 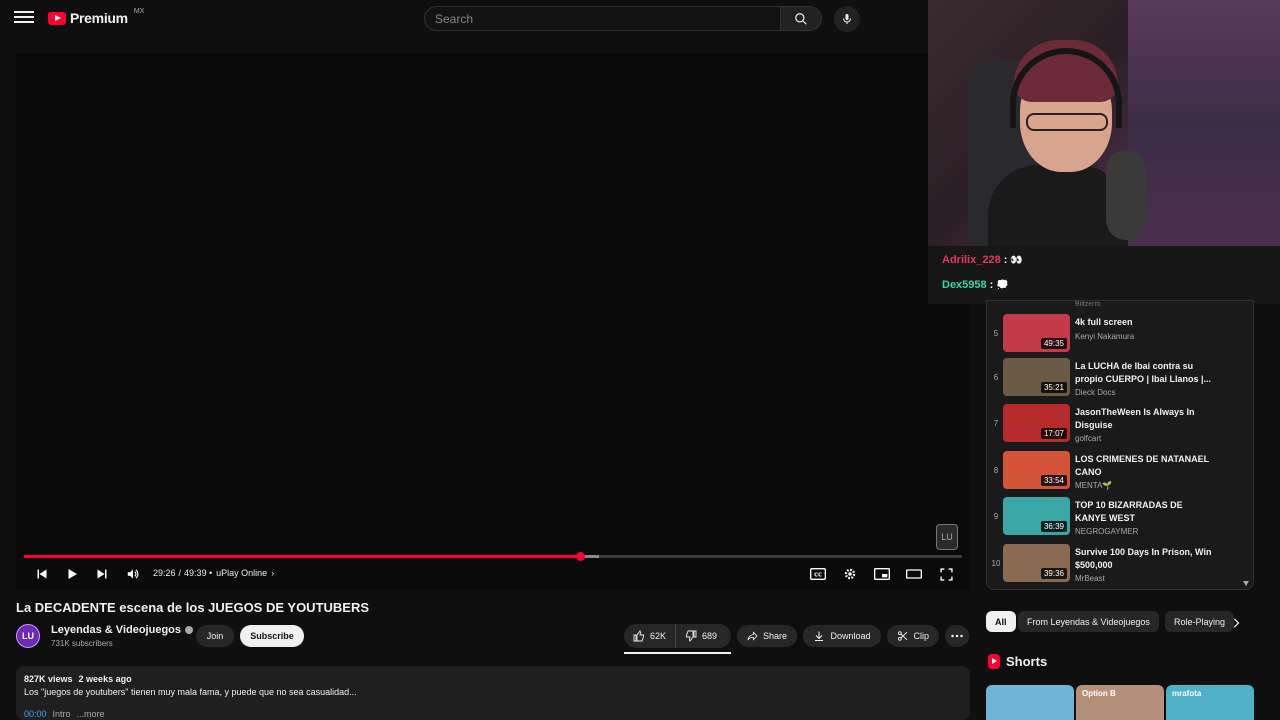 I want to click on fullscreen-button, so click(x=946, y=574).